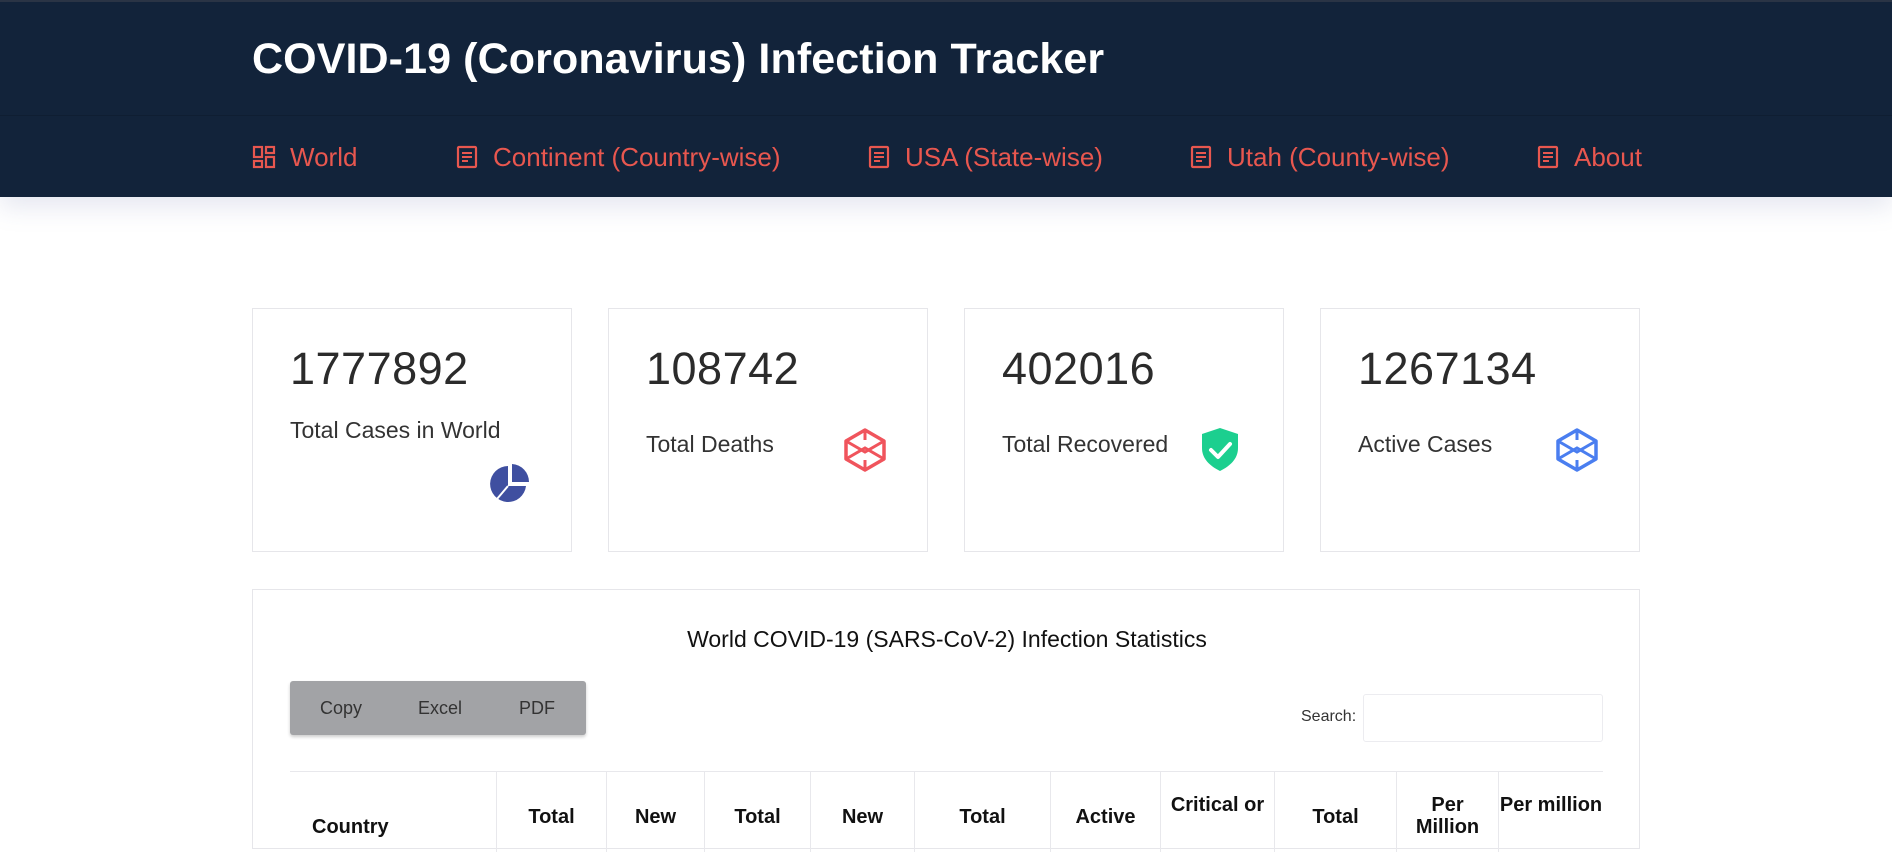 The image size is (1892, 852). Describe the element at coordinates (1105, 812) in the screenshot. I see `column-header-active: Active` at that location.